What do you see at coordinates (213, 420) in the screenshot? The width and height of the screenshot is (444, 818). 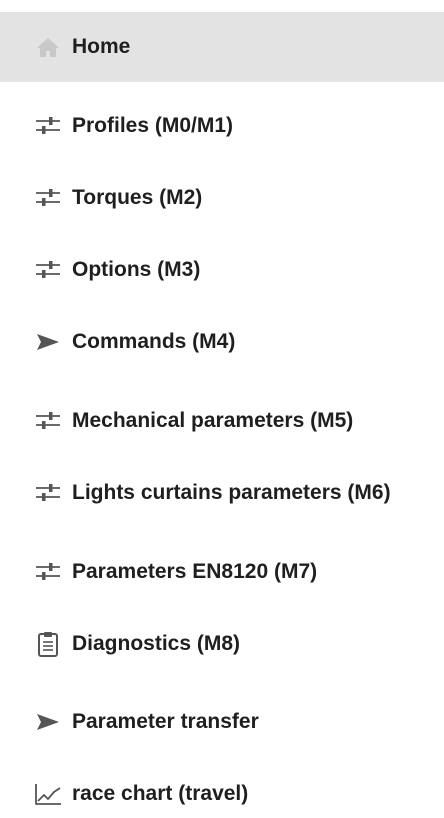 I see `menu-item-label: Mechanical parameters (M5)` at bounding box center [213, 420].